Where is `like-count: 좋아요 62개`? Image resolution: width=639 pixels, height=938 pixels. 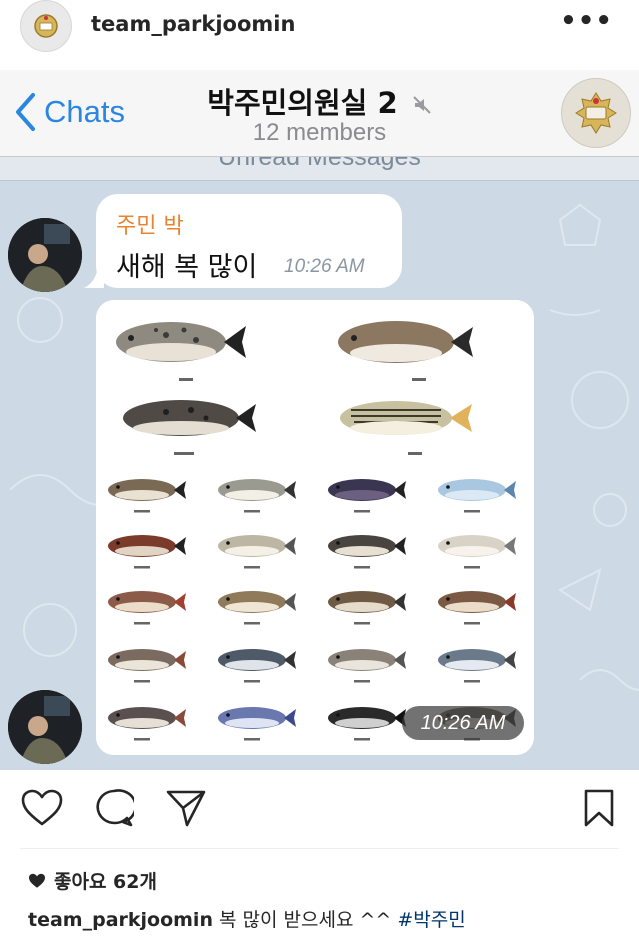 like-count: 좋아요 62개 is located at coordinates (92, 880).